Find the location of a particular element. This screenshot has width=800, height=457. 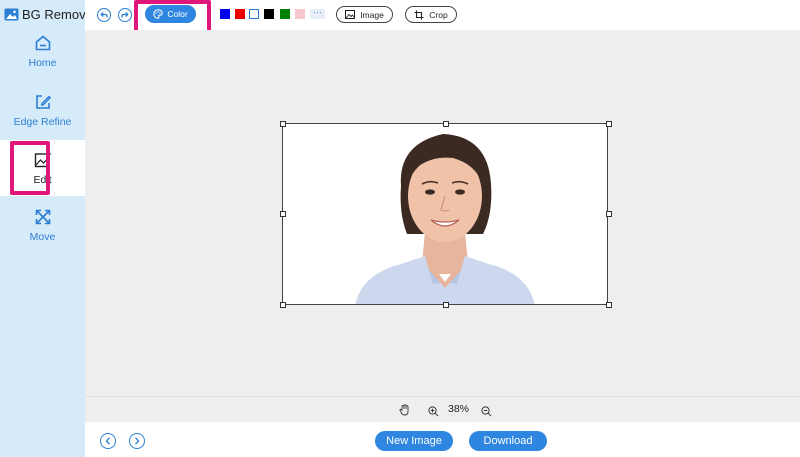

zoom-out-button is located at coordinates (486, 413).